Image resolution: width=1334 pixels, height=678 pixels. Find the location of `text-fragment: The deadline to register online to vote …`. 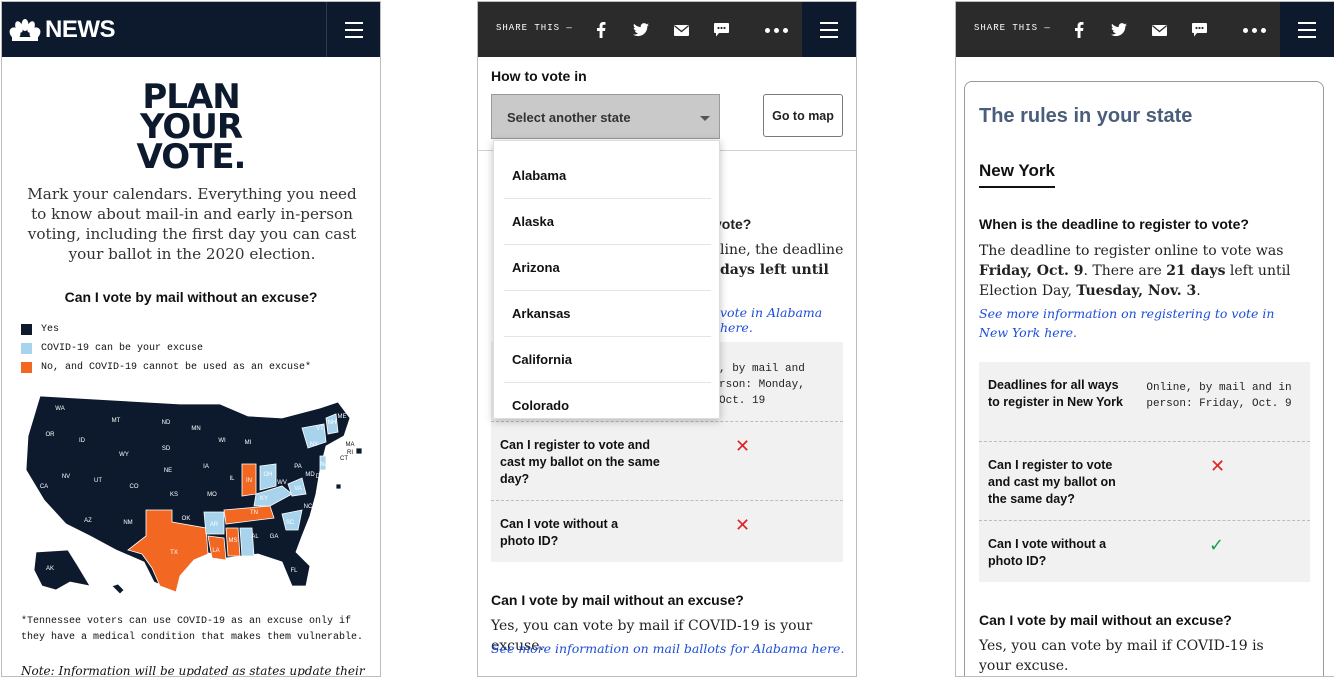

text-fragment: The deadline to register online to vote … is located at coordinates (1131, 251).